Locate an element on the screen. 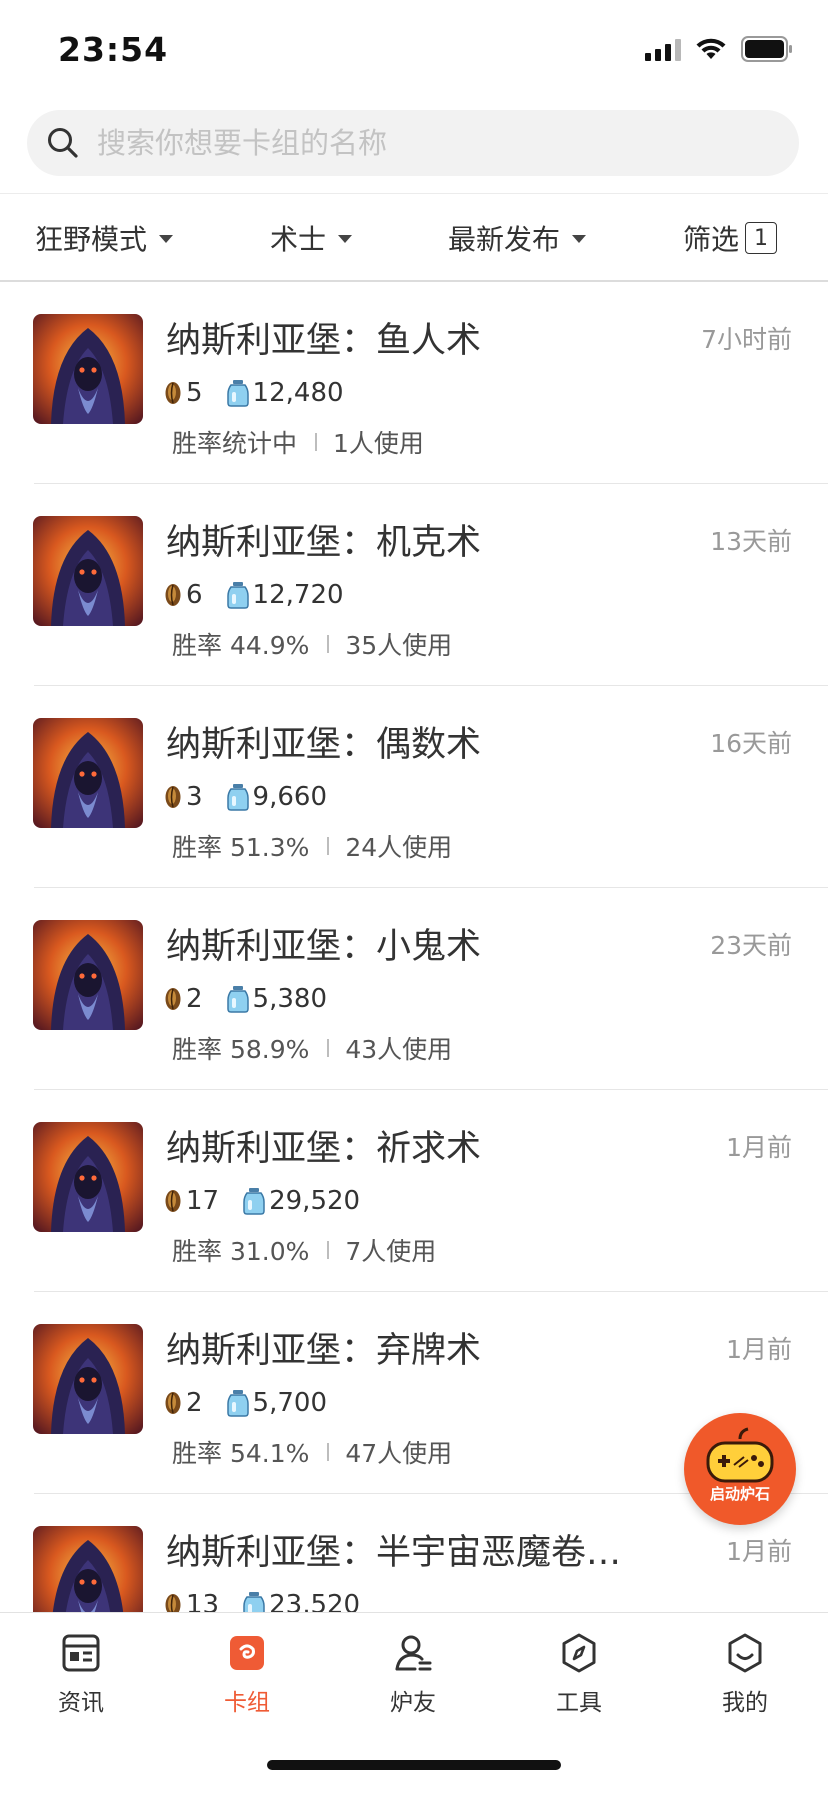  deck-title: 纳斯利亚堡：鱼人术 is located at coordinates (324, 341).